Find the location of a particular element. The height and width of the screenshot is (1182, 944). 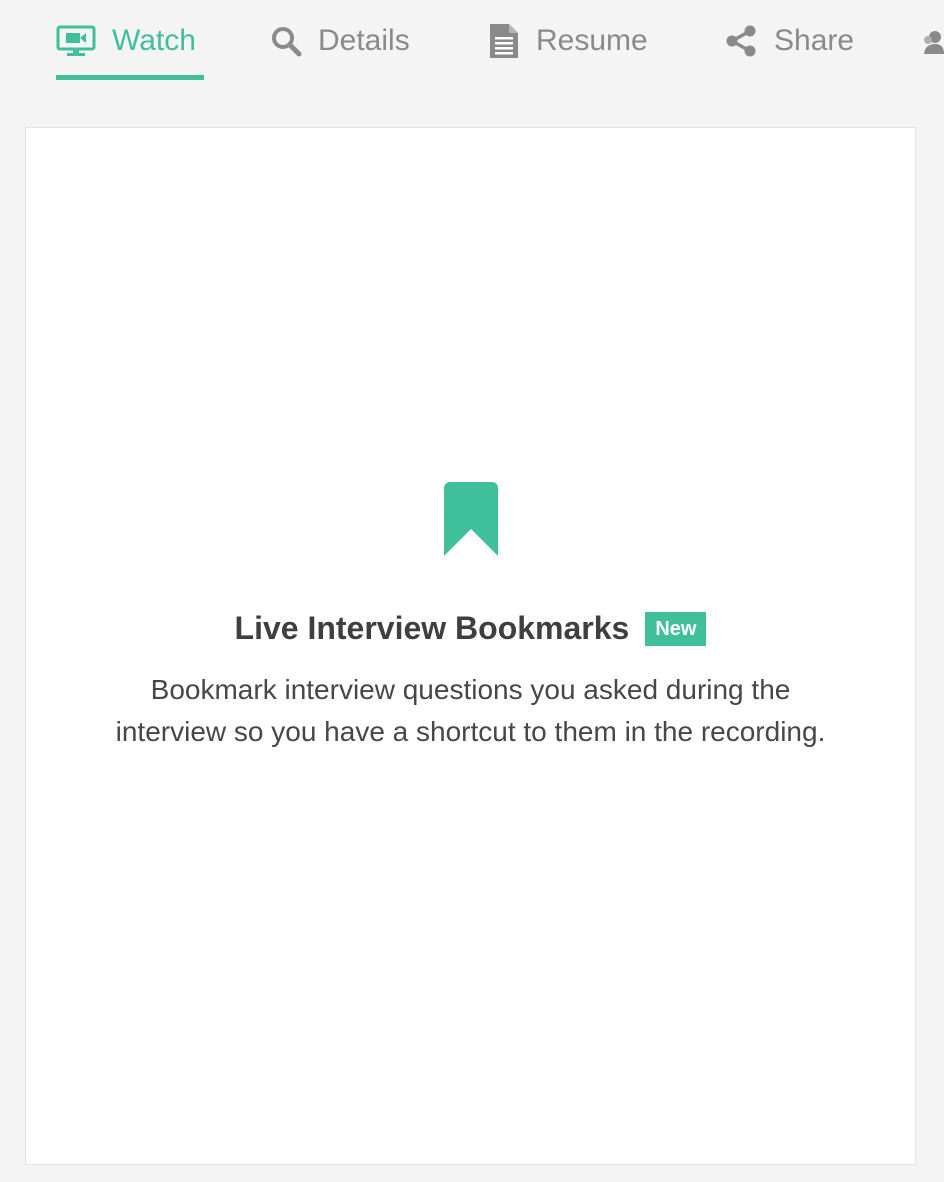

tab-details: Details is located at coordinates (340, 41).